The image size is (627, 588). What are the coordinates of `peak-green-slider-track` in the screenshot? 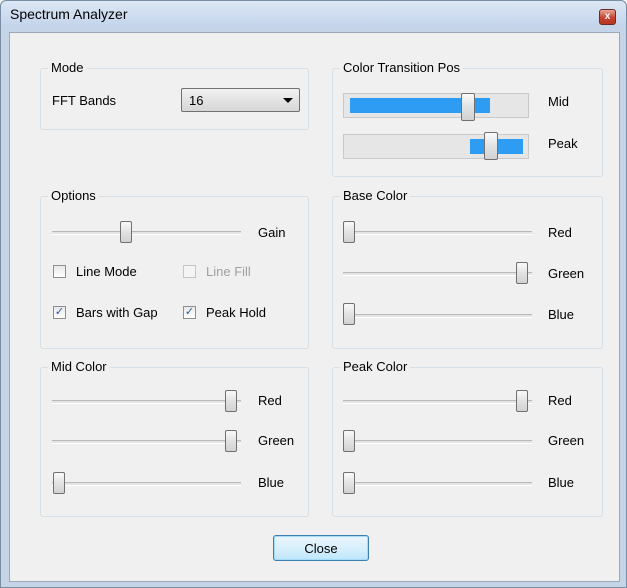 It's located at (437, 442).